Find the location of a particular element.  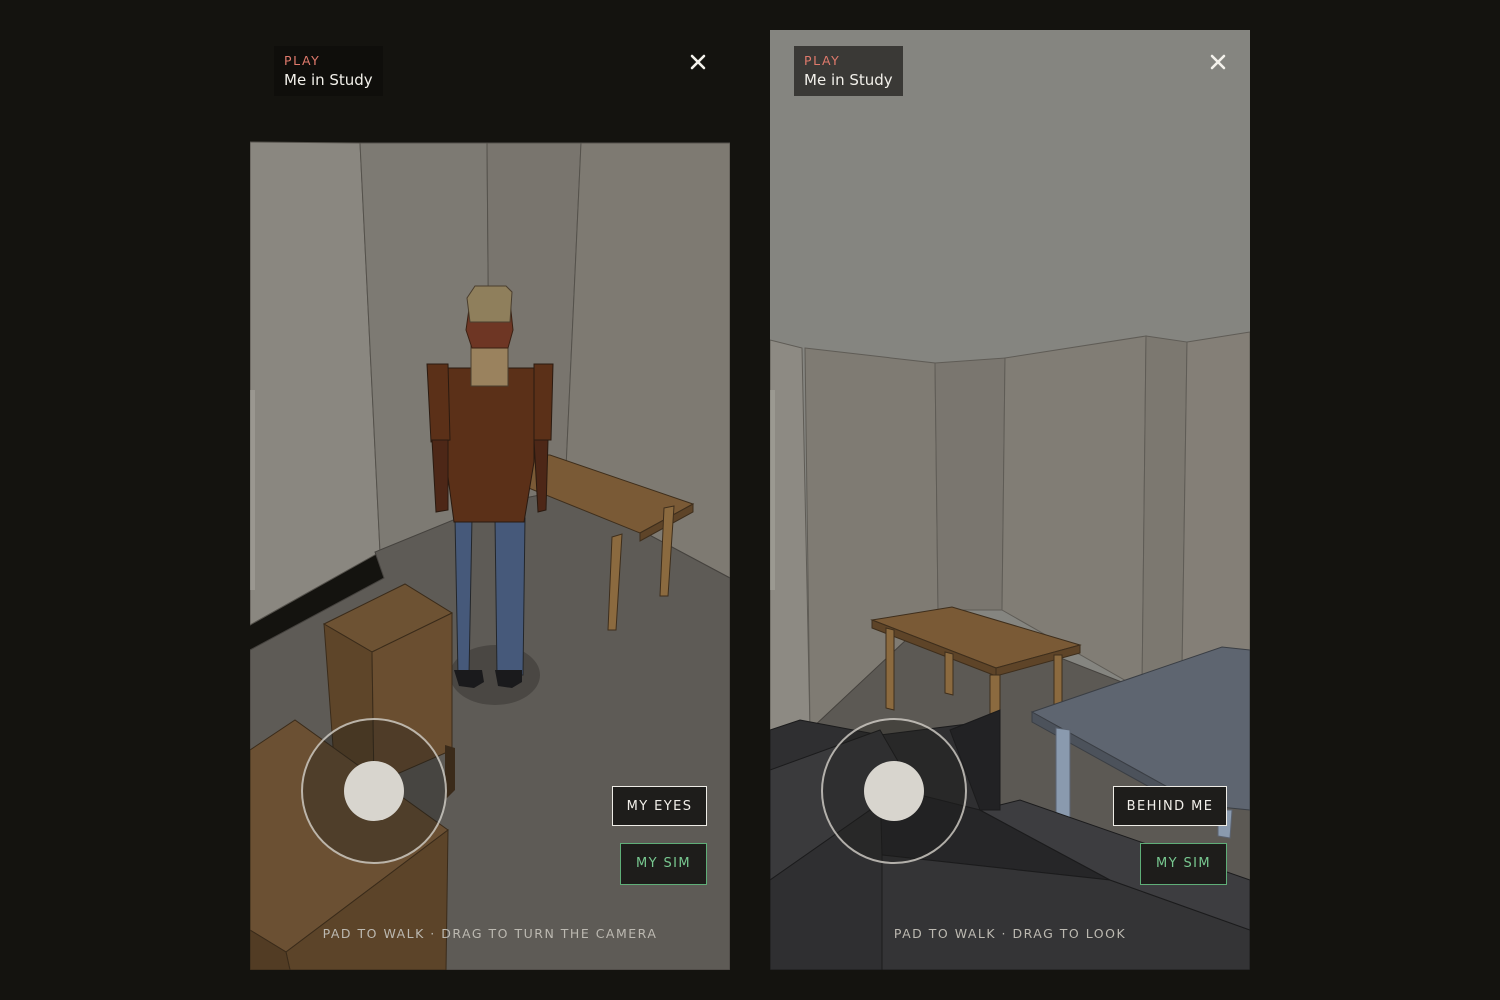

controls-hint: PAD TO WALK · DRAG TO LOOK is located at coordinates (1010, 933).